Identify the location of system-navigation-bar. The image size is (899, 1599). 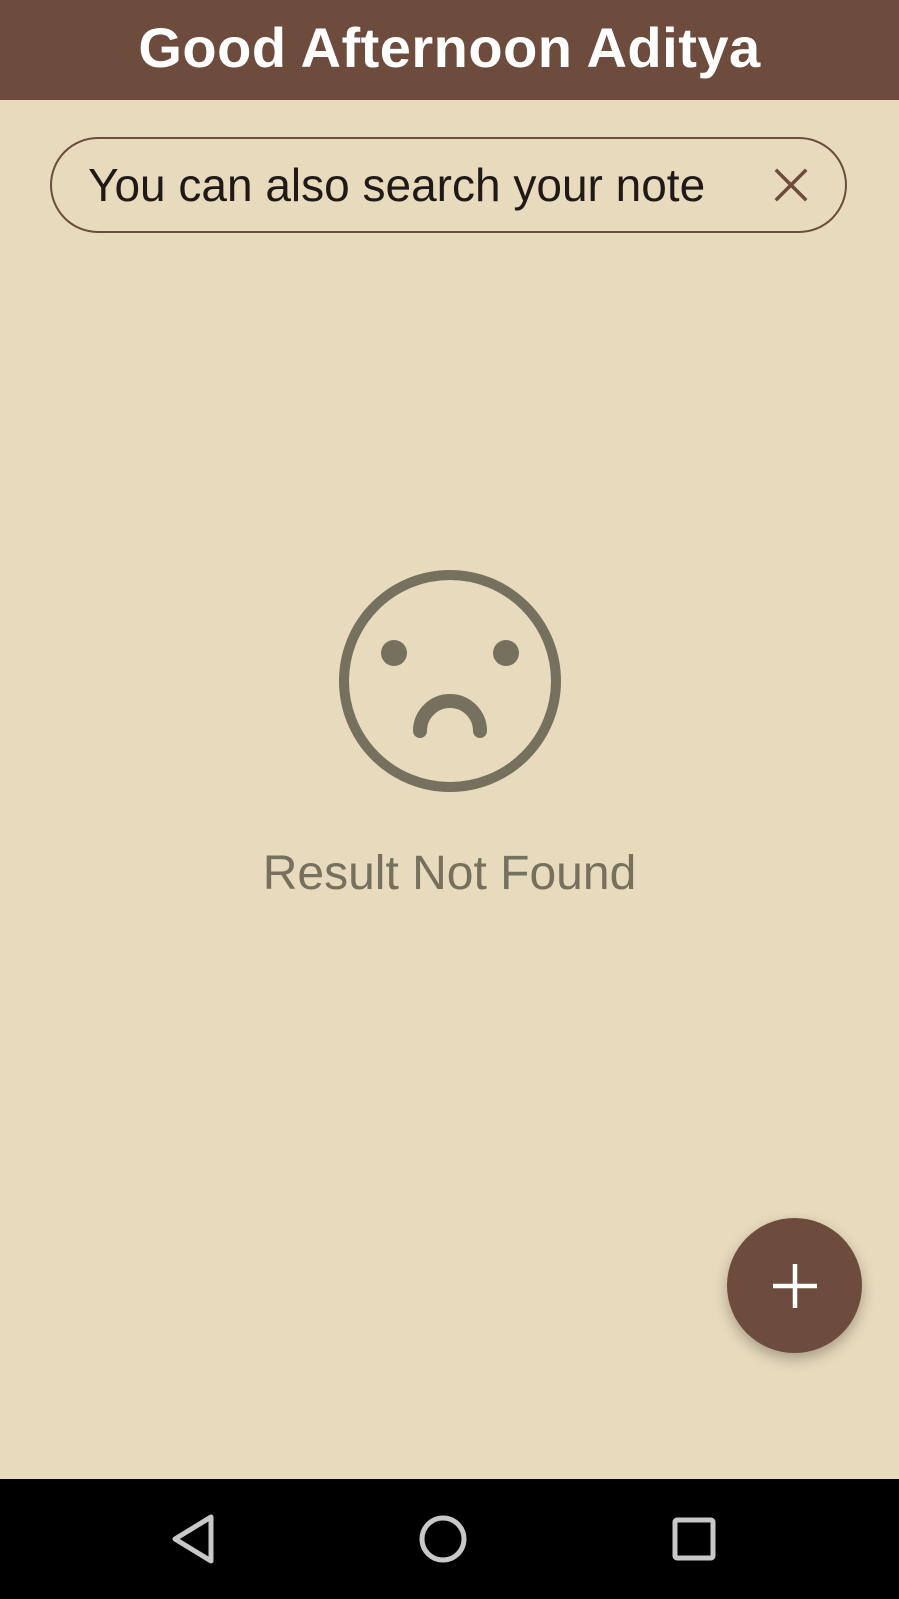
(449, 1539).